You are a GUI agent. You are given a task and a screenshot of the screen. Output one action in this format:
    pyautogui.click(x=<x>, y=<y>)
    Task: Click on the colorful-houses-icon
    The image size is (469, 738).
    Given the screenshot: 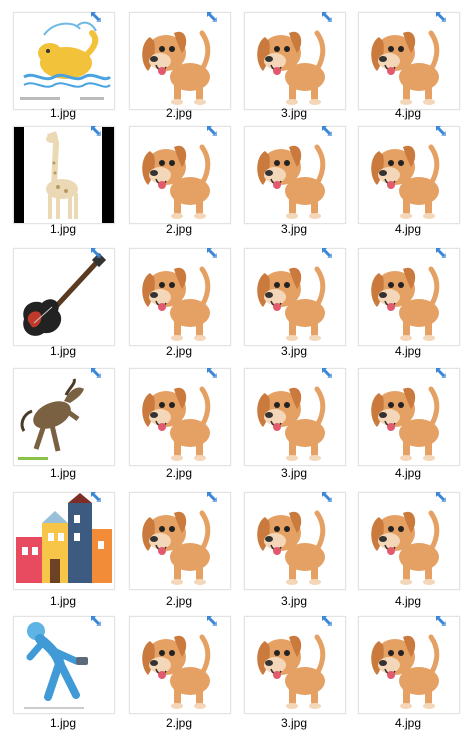 What is the action you would take?
    pyautogui.click(x=64, y=538)
    